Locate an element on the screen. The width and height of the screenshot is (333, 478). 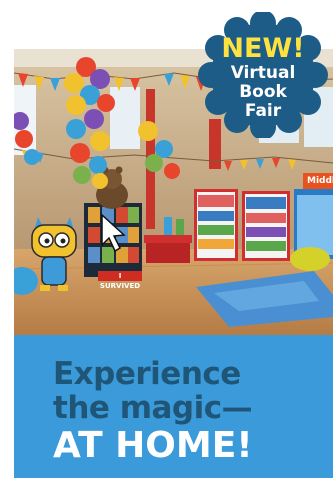
new-virtual-book-fair-badge: NEW! Virtual Book Fair is located at coordinates (263, 75).